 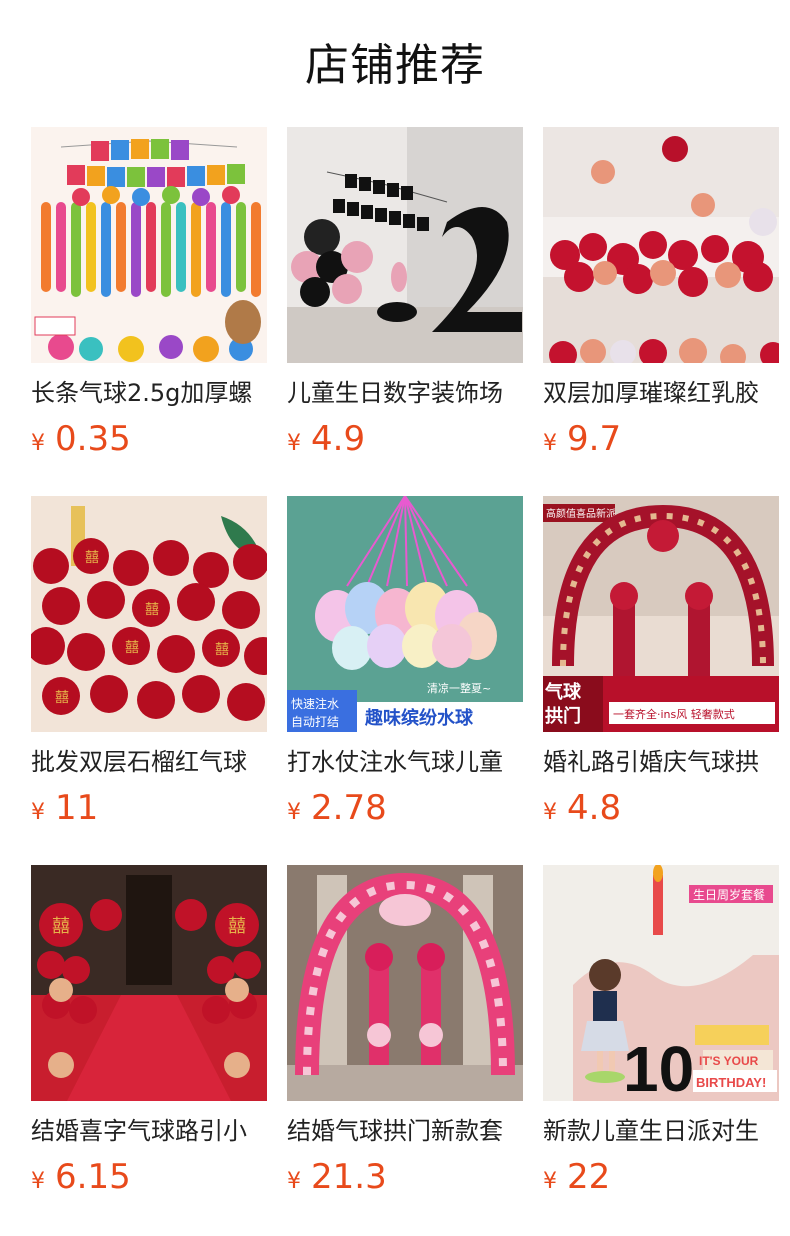 I want to click on svg-text: 高颜值喜品新派, so click(x=581, y=513).